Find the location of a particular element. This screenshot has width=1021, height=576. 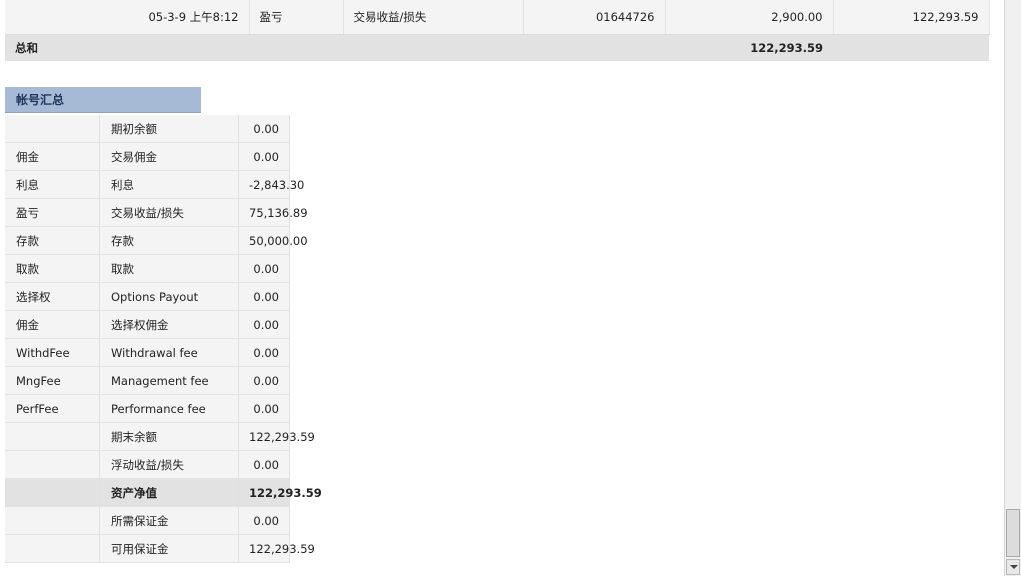

summary-row: 期末余额 122,293.59 is located at coordinates (160, 436).